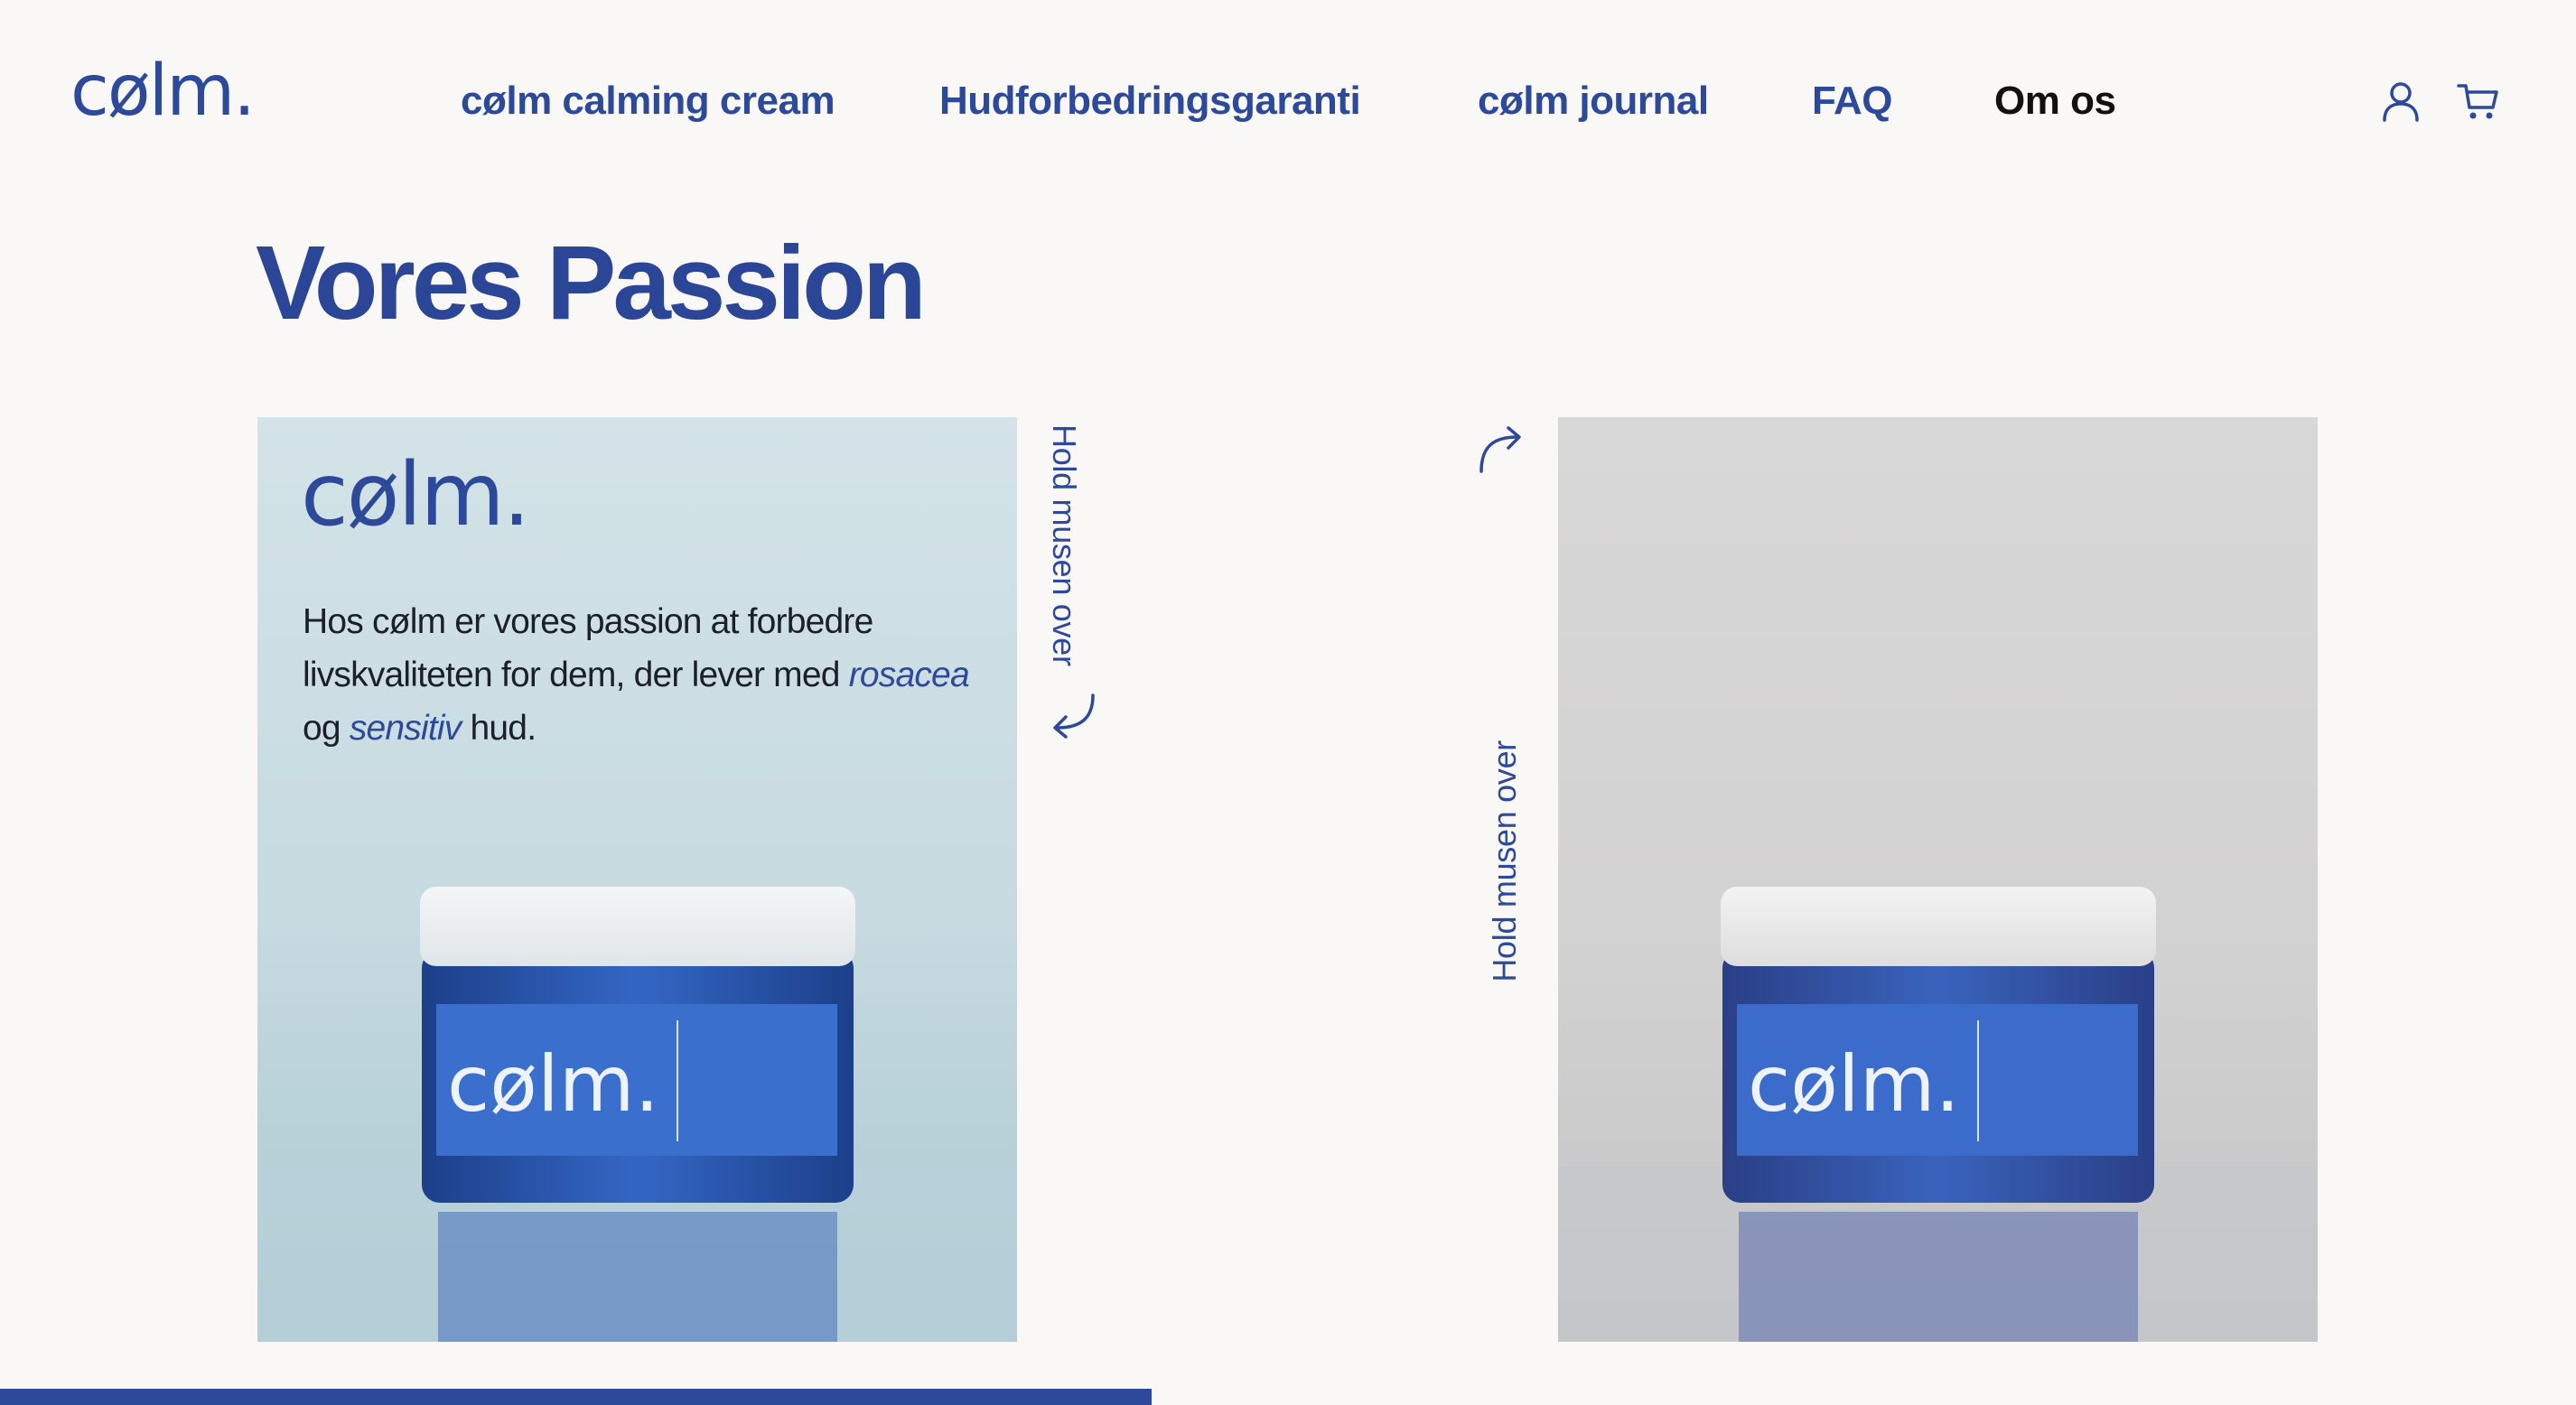 The width and height of the screenshot is (2576, 1405). What do you see at coordinates (576, 1397) in the screenshot?
I see `scroll-progress-bar` at bounding box center [576, 1397].